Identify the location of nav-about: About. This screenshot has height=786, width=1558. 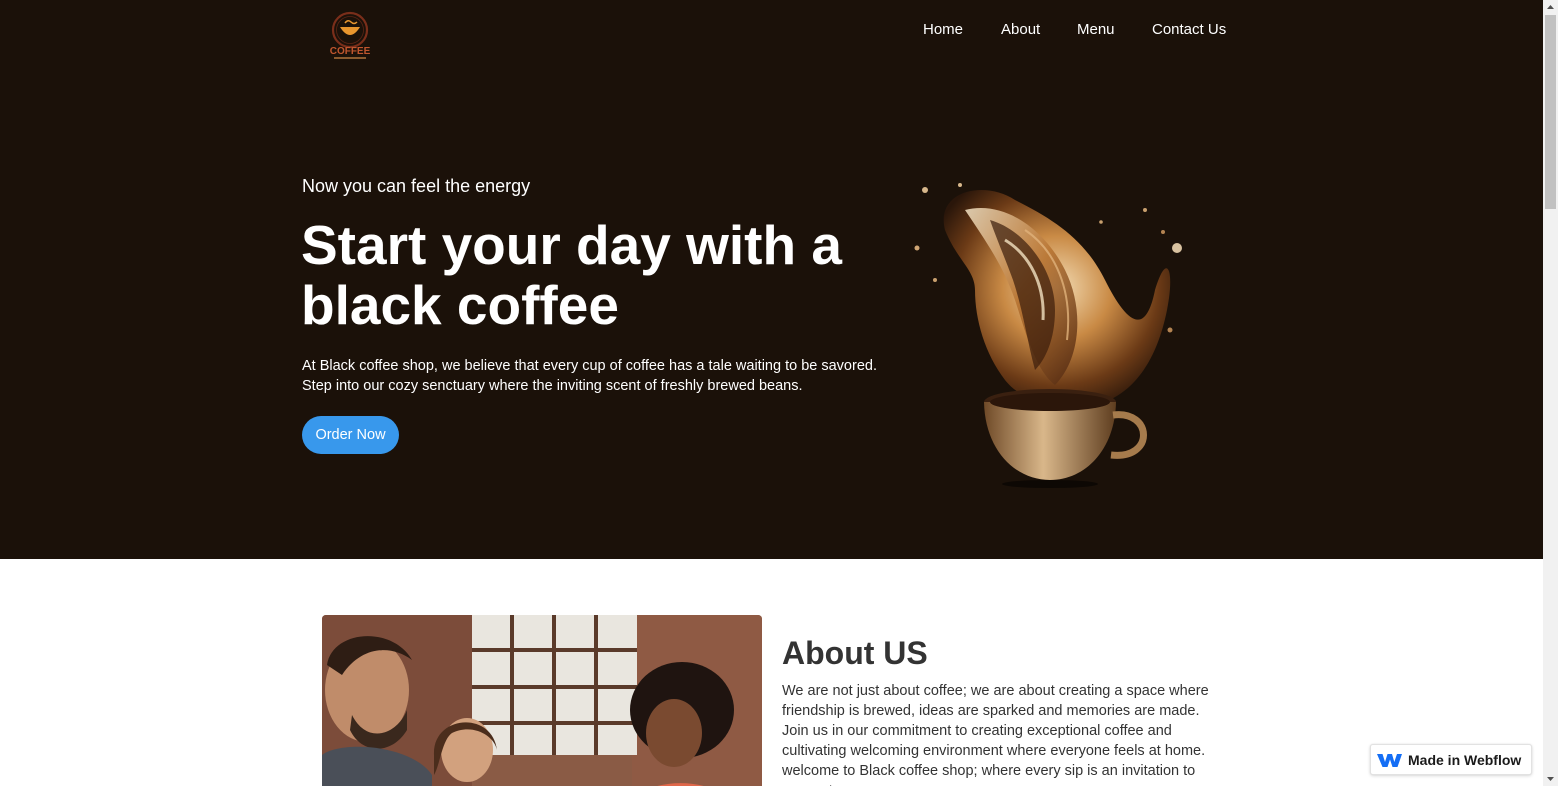
(1020, 30).